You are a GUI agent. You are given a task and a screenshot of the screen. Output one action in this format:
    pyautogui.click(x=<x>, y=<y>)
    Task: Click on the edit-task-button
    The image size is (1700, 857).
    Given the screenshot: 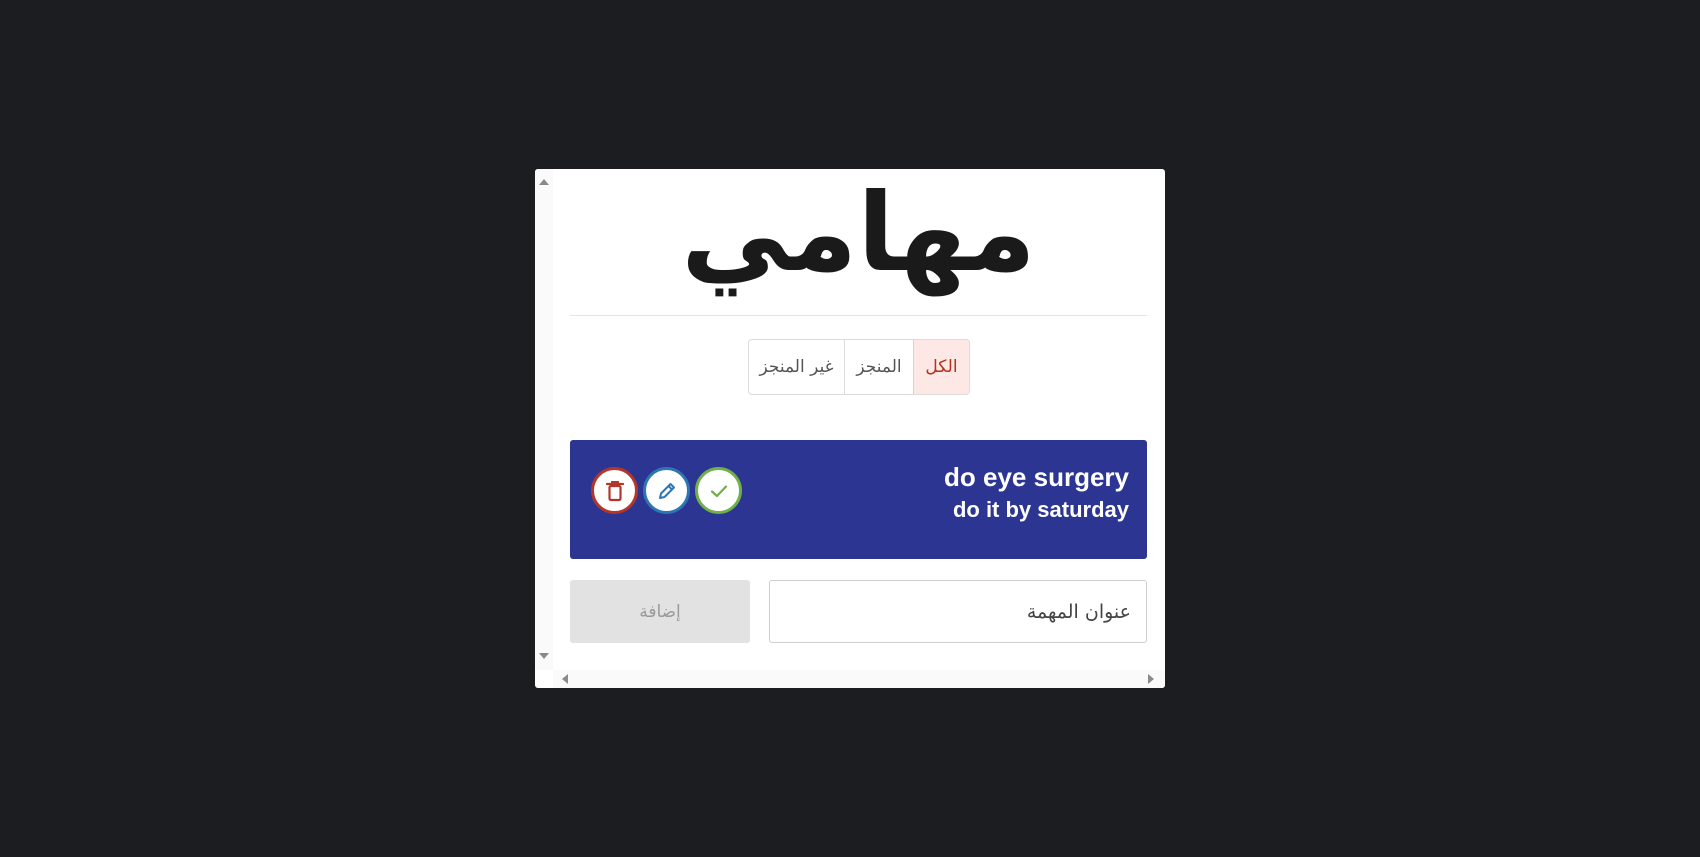 What is the action you would take?
    pyautogui.click(x=666, y=490)
    